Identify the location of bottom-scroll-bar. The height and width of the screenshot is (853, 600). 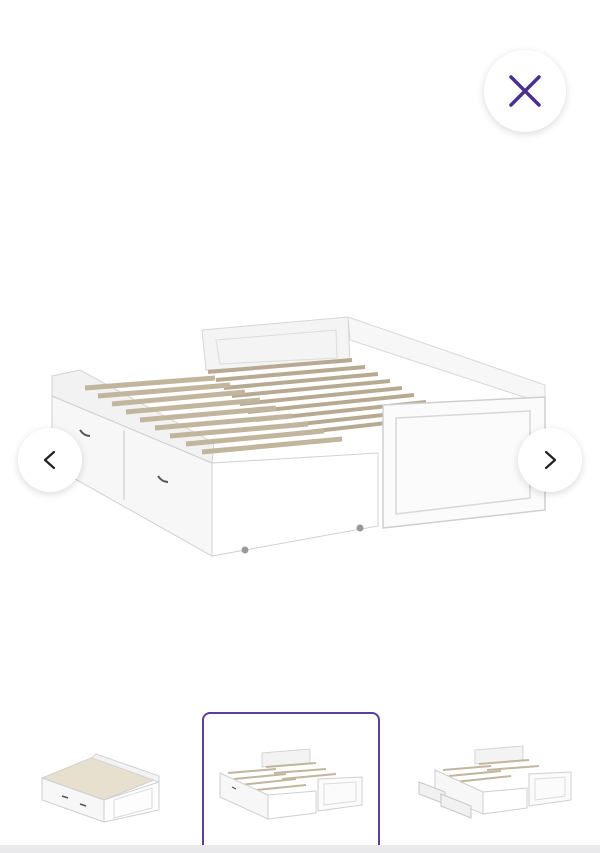
(300, 849).